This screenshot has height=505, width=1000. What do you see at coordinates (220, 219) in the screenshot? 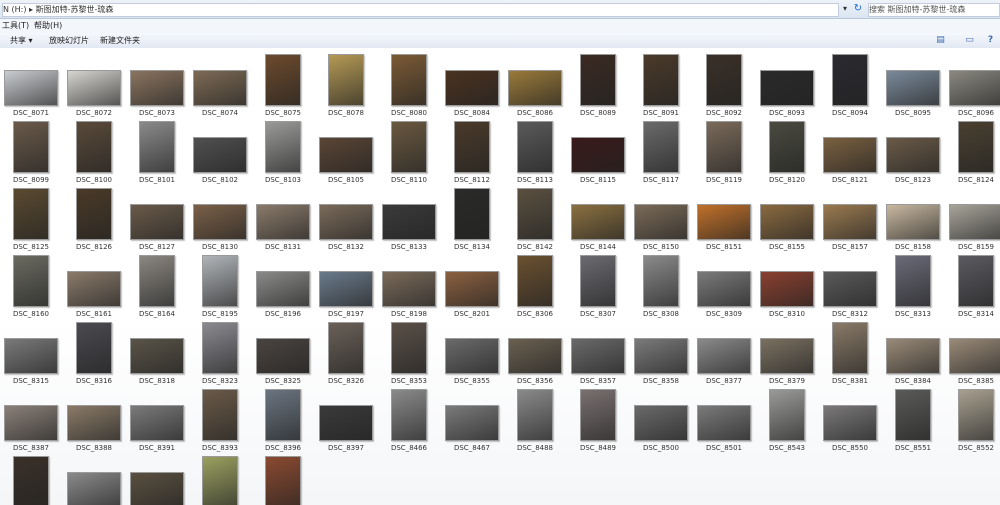
I see `photo-item: DSC_8130` at bounding box center [220, 219].